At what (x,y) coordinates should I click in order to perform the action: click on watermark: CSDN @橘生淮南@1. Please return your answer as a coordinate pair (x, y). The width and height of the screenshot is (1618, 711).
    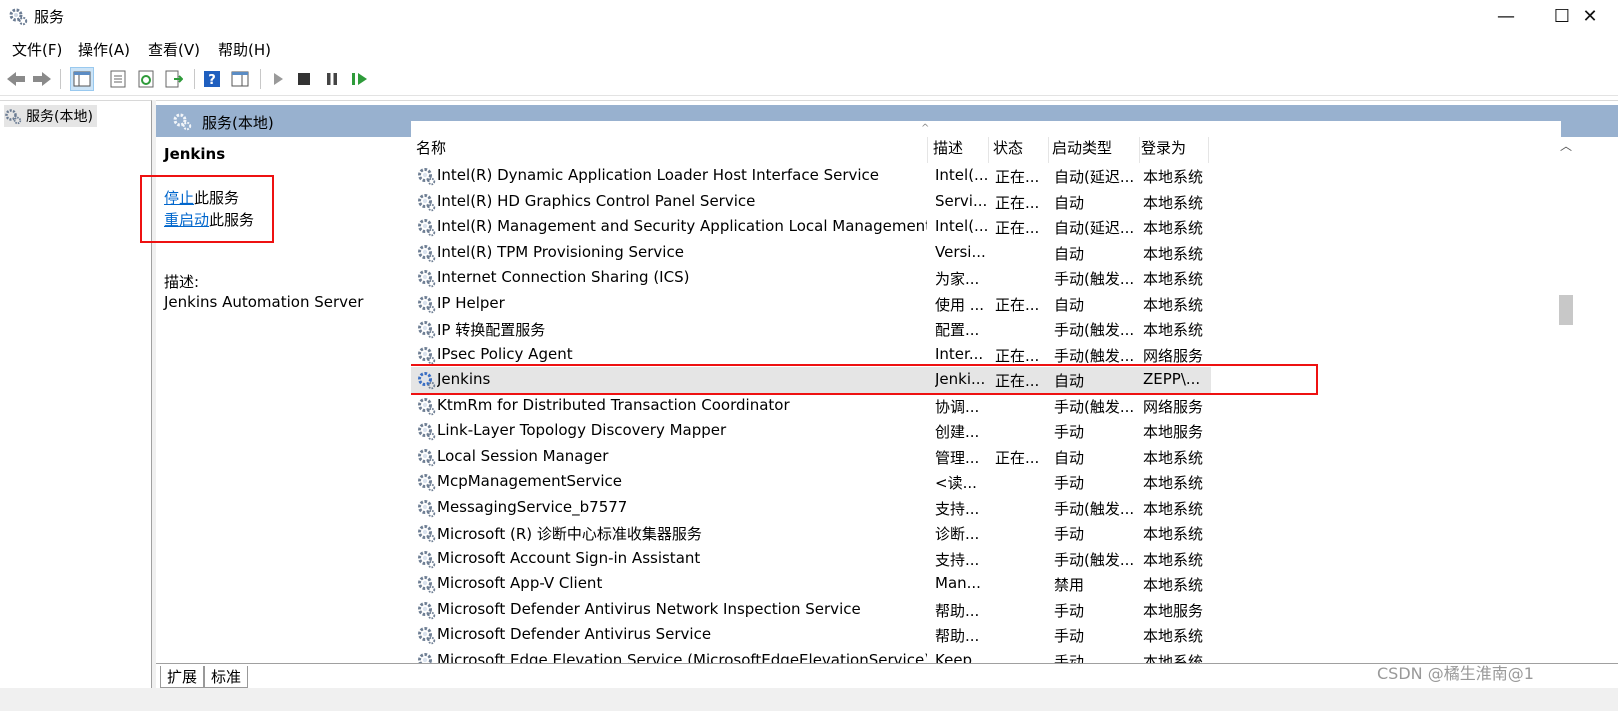
    Looking at the image, I should click on (1455, 673).